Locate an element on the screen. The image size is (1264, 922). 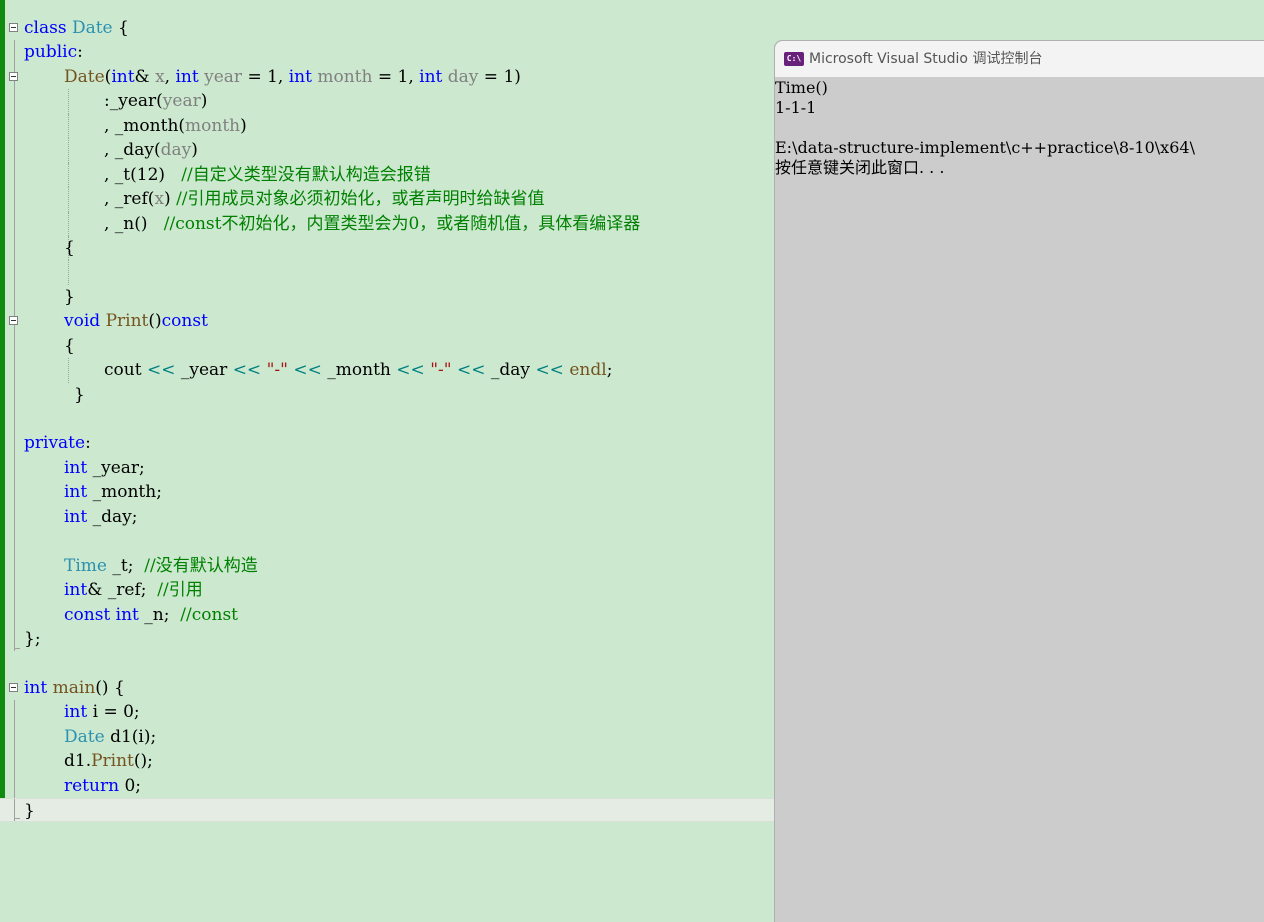
code-token-plain: _month; is located at coordinates (124, 492).